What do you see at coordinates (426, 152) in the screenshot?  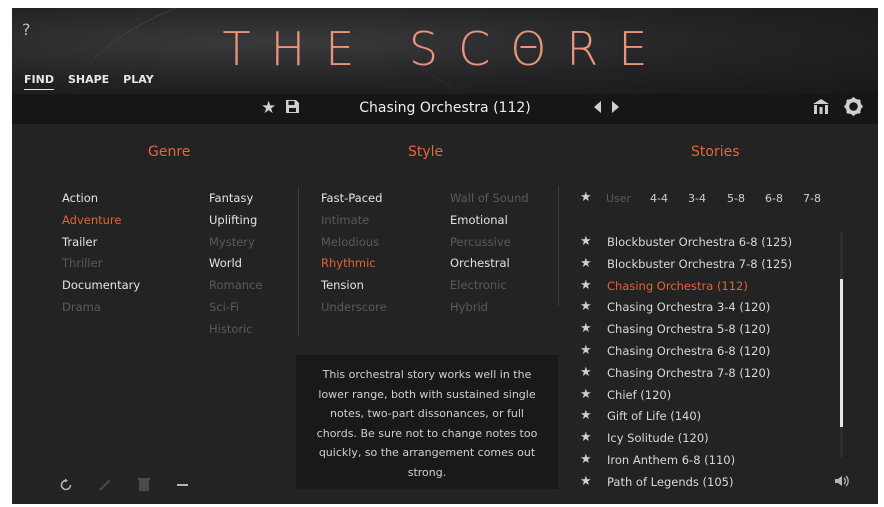 I see `style-title: Style` at bounding box center [426, 152].